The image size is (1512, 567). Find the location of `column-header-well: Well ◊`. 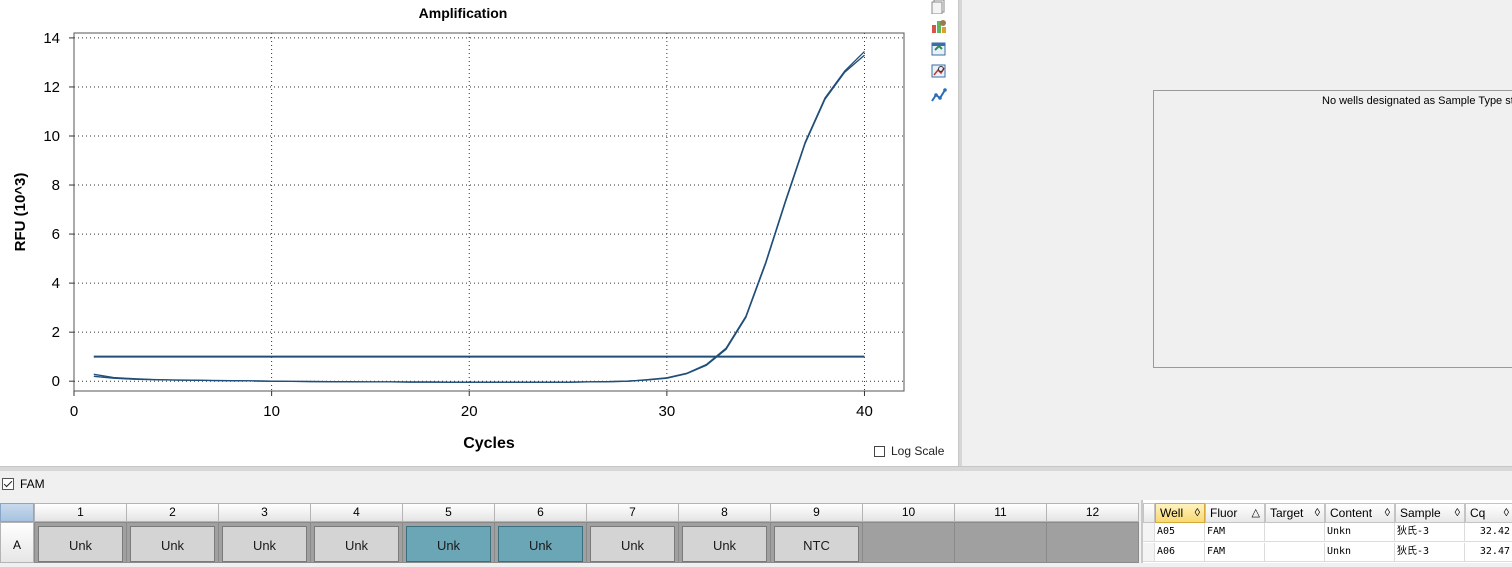

column-header-well: Well ◊ is located at coordinates (1180, 513).